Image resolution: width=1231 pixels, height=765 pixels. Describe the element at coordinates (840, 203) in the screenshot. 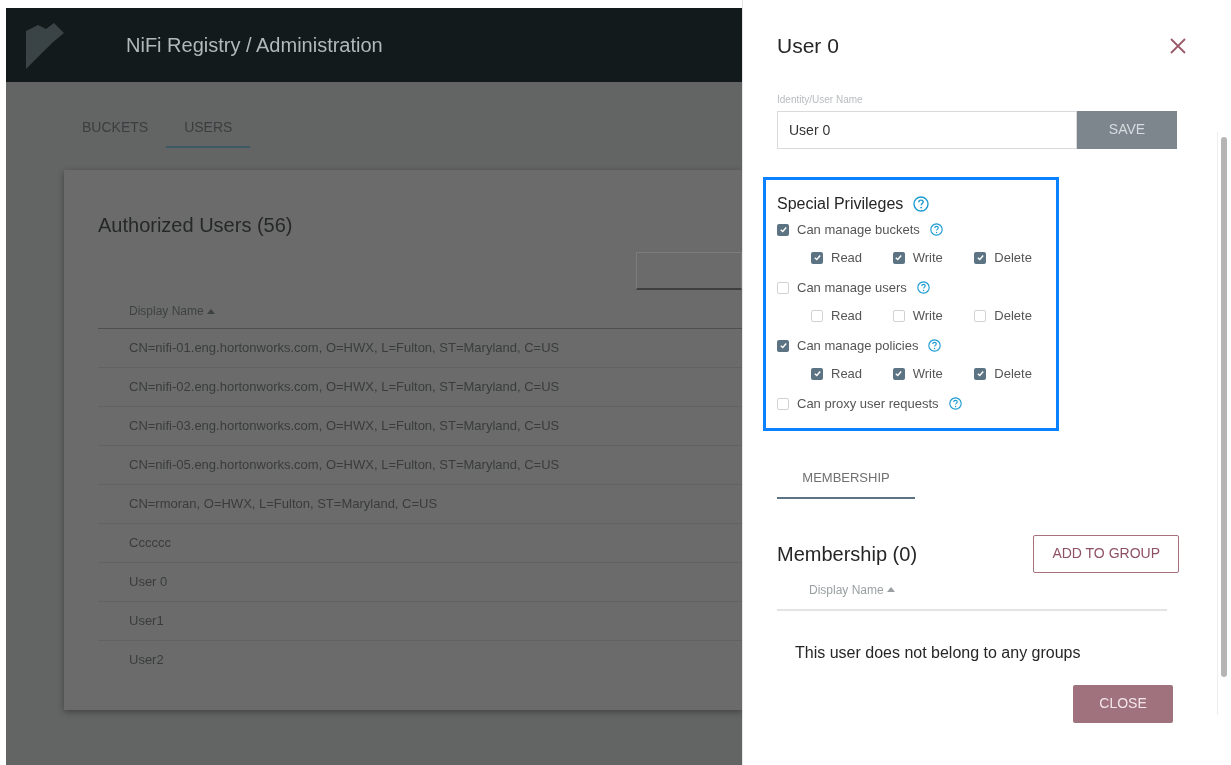

I see `section-title: Special Privileges` at that location.